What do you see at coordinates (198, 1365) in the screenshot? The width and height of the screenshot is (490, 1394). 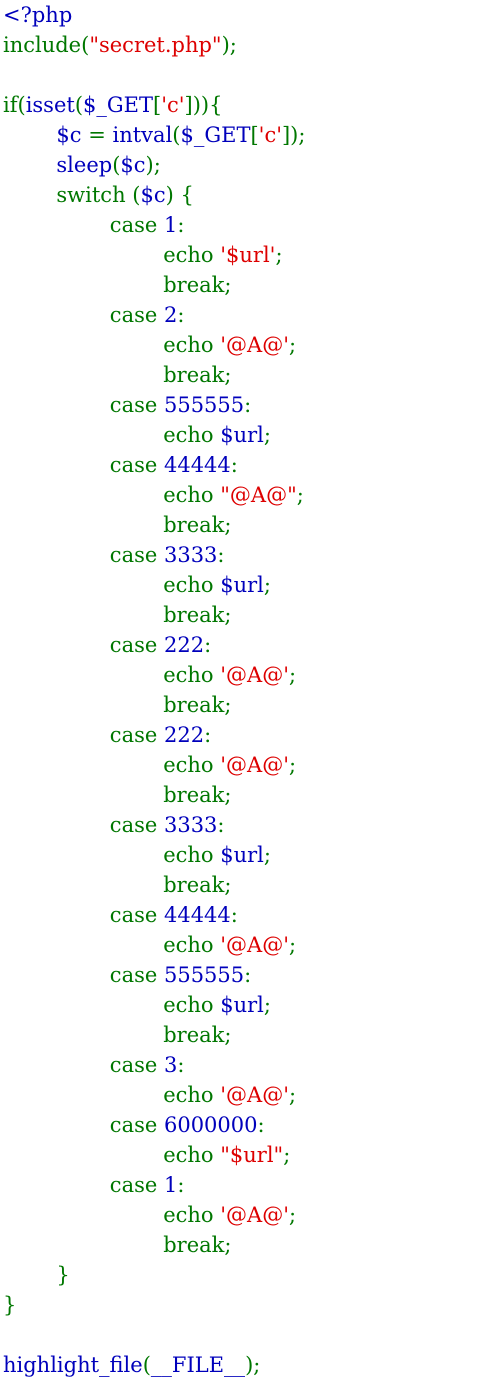 I see `code-token-variable: __FILE__` at bounding box center [198, 1365].